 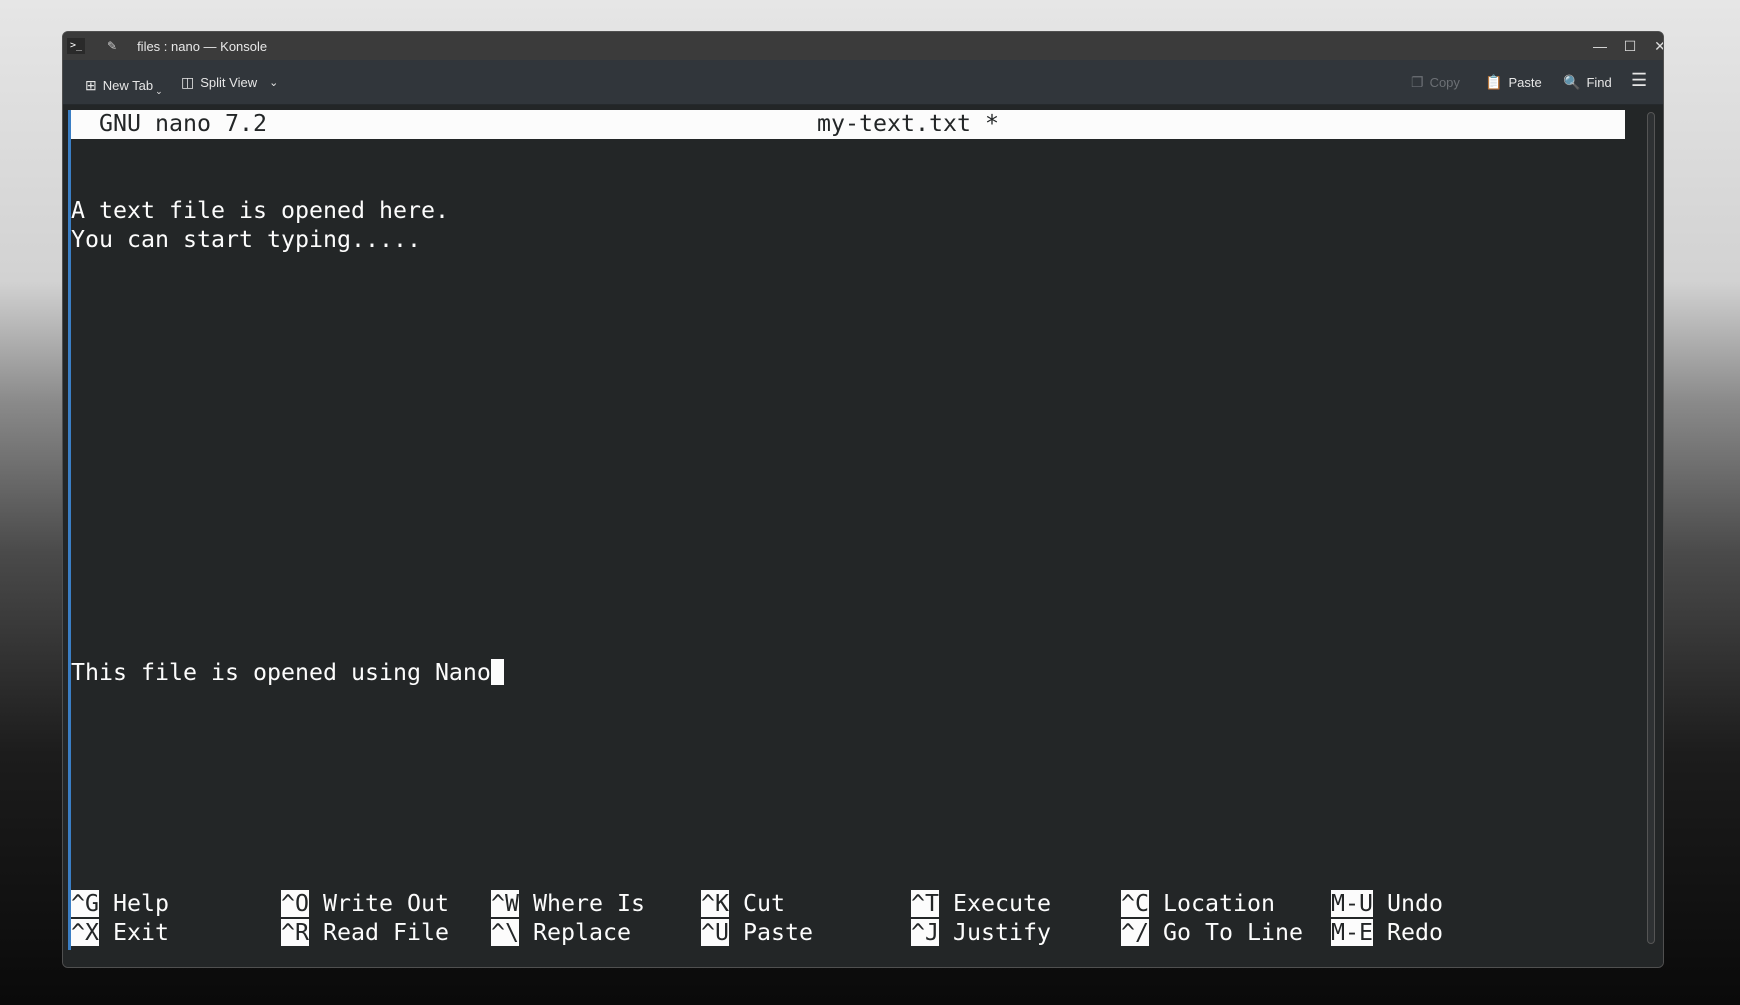 I want to click on clipboard-icon: 📋, so click(x=1494, y=82).